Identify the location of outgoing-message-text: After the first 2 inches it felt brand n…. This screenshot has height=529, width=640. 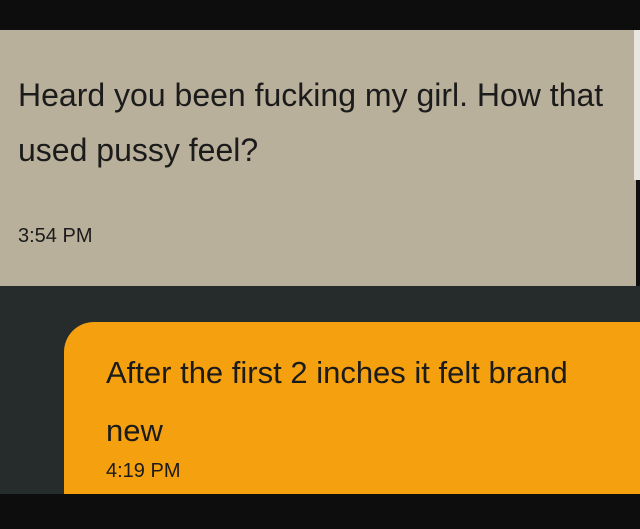
(337, 401).